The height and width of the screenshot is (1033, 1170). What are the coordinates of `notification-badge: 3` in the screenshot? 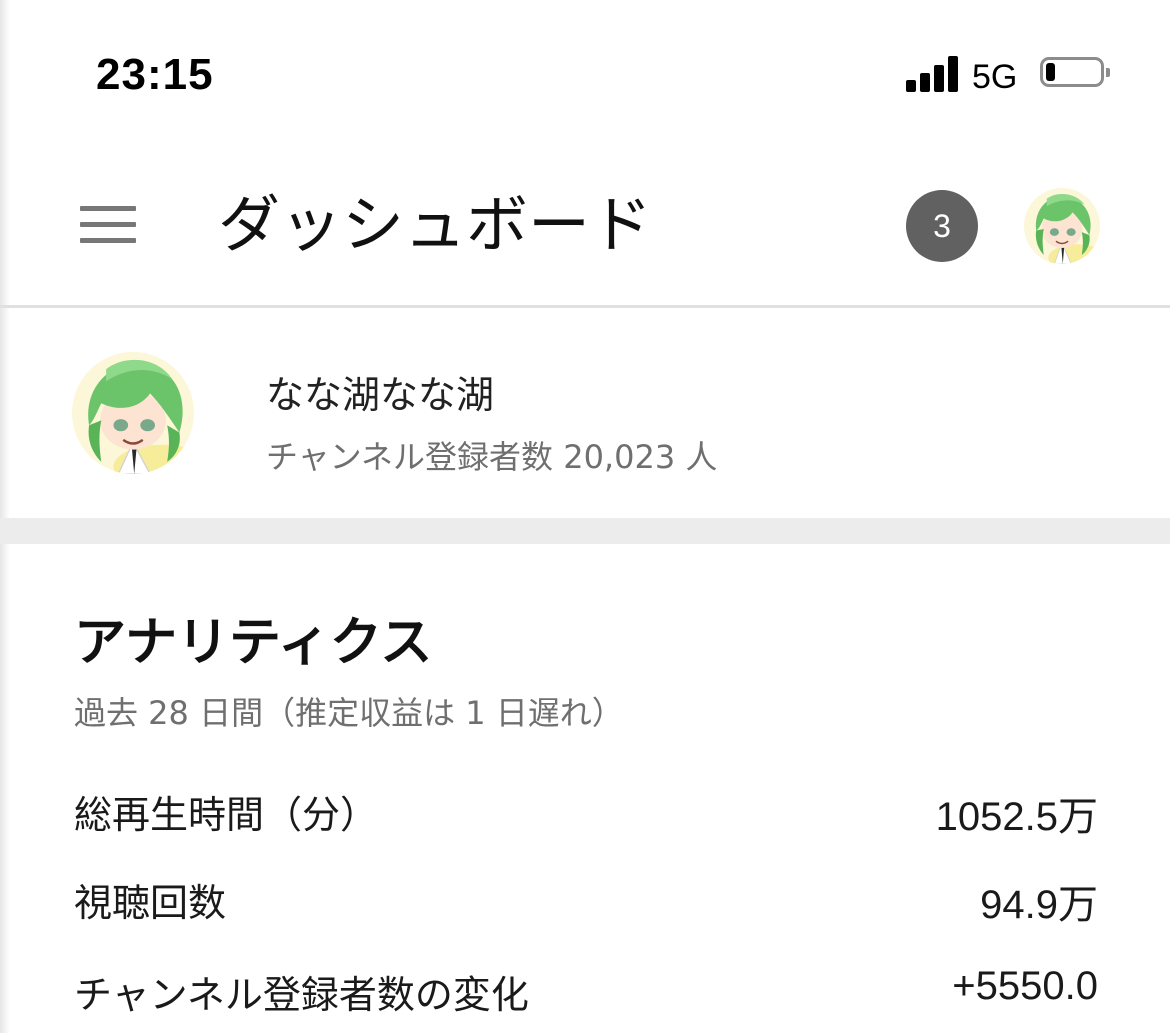 It's located at (942, 226).